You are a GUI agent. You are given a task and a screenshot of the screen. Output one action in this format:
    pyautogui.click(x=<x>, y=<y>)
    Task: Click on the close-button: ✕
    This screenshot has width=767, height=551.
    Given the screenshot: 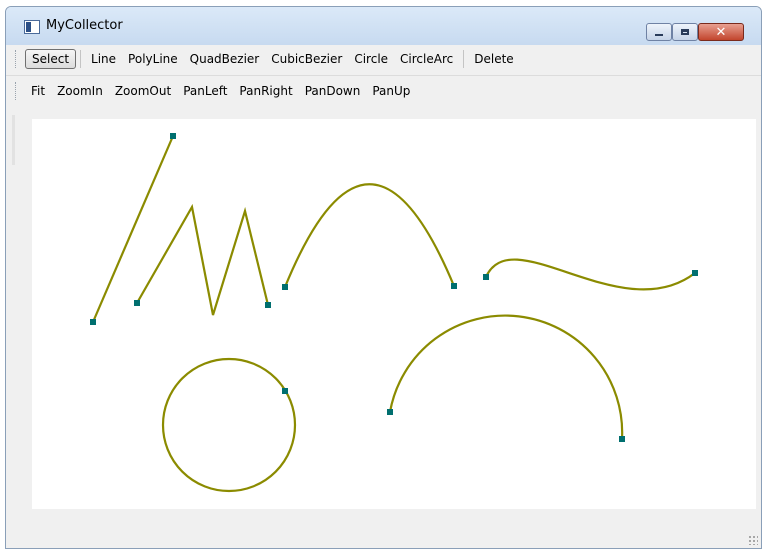 What is the action you would take?
    pyautogui.click(x=721, y=32)
    